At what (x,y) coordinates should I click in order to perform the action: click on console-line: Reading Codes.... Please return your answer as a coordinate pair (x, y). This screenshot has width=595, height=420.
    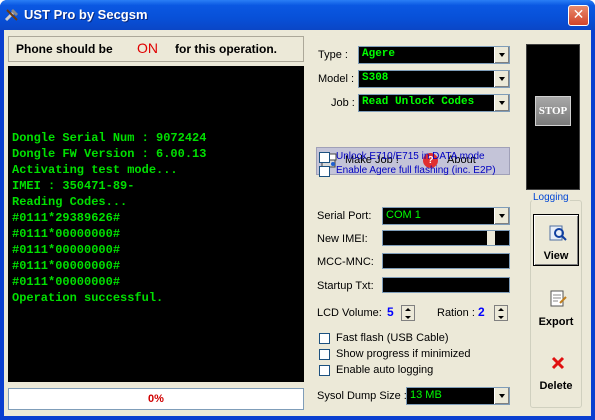
    Looking at the image, I should click on (70, 202).